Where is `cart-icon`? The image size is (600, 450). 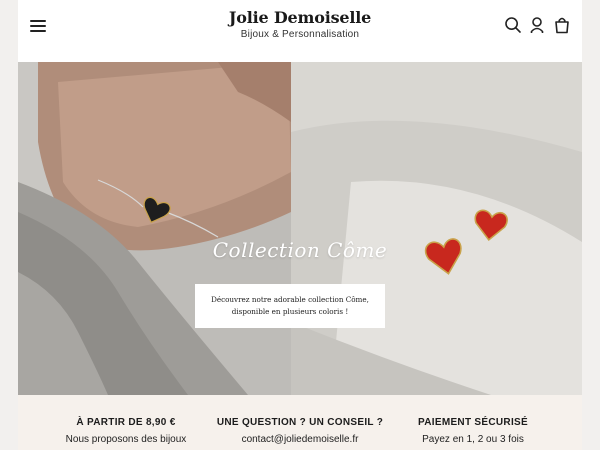 cart-icon is located at coordinates (562, 25).